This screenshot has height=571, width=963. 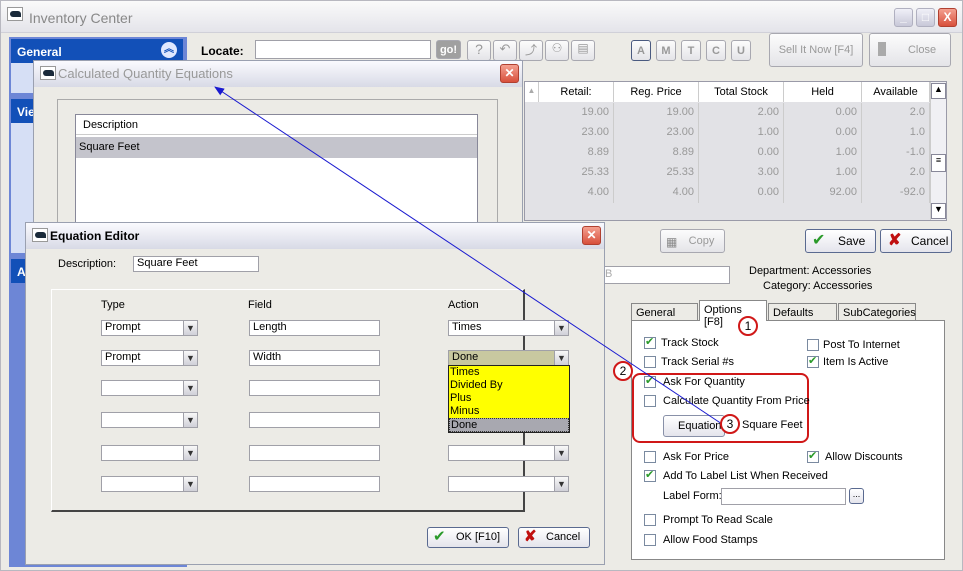 What do you see at coordinates (813, 361) in the screenshot?
I see `item-is-active-checkbox` at bounding box center [813, 361].